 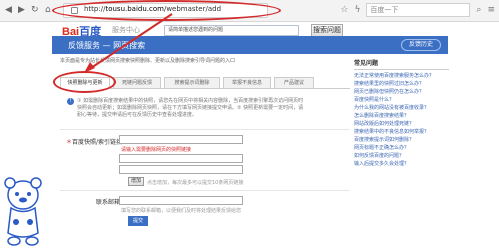 What do you see at coordinates (381, 147) in the screenshot?
I see `faq-link: 网页标题不正确怎么办？` at bounding box center [381, 147].